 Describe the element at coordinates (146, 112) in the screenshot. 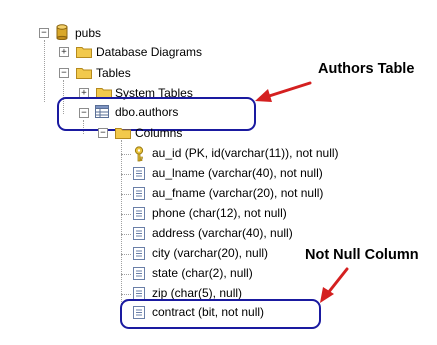

I see `dbo-authors-label: dbo.authors` at that location.